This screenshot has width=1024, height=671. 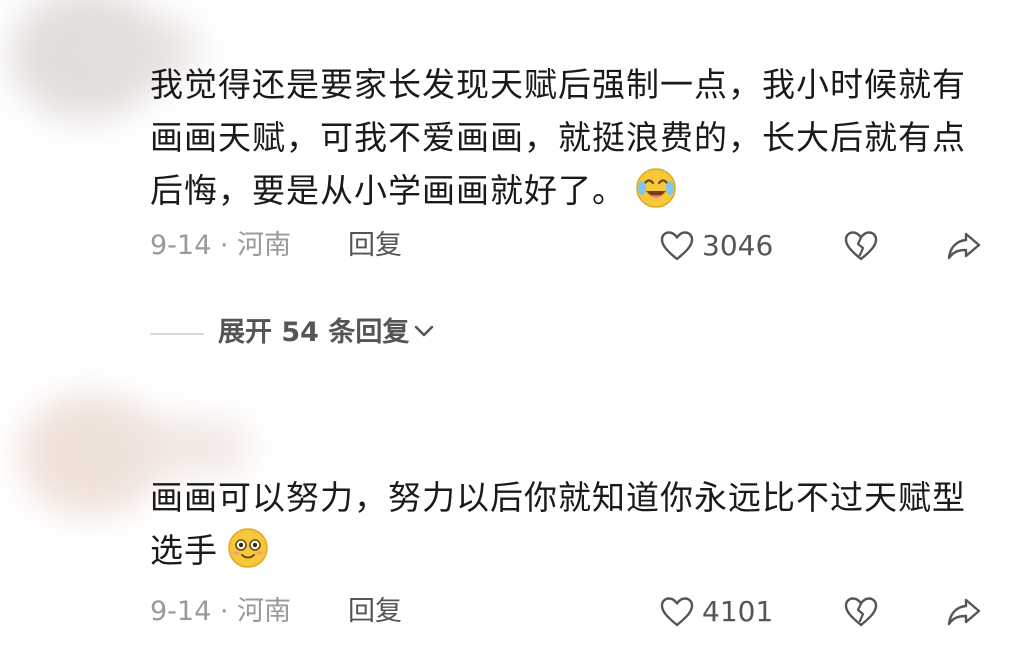 What do you see at coordinates (248, 548) in the screenshot?
I see `smiling-emoji` at bounding box center [248, 548].